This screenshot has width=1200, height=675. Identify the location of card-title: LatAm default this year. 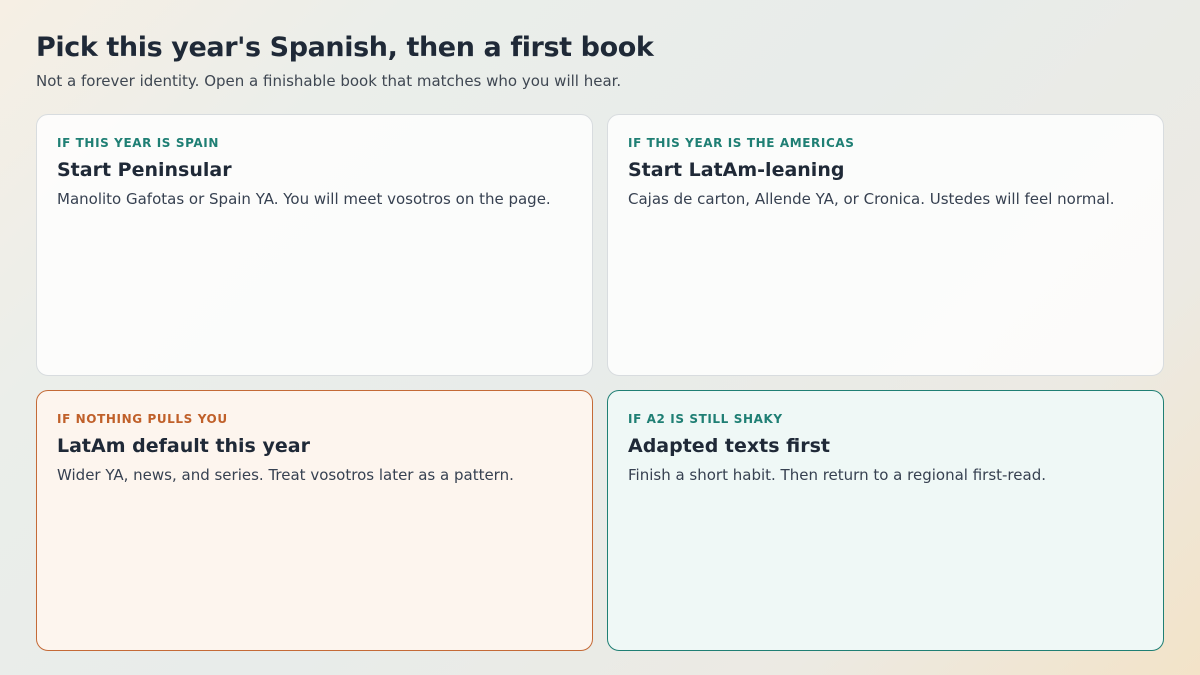
(183, 446).